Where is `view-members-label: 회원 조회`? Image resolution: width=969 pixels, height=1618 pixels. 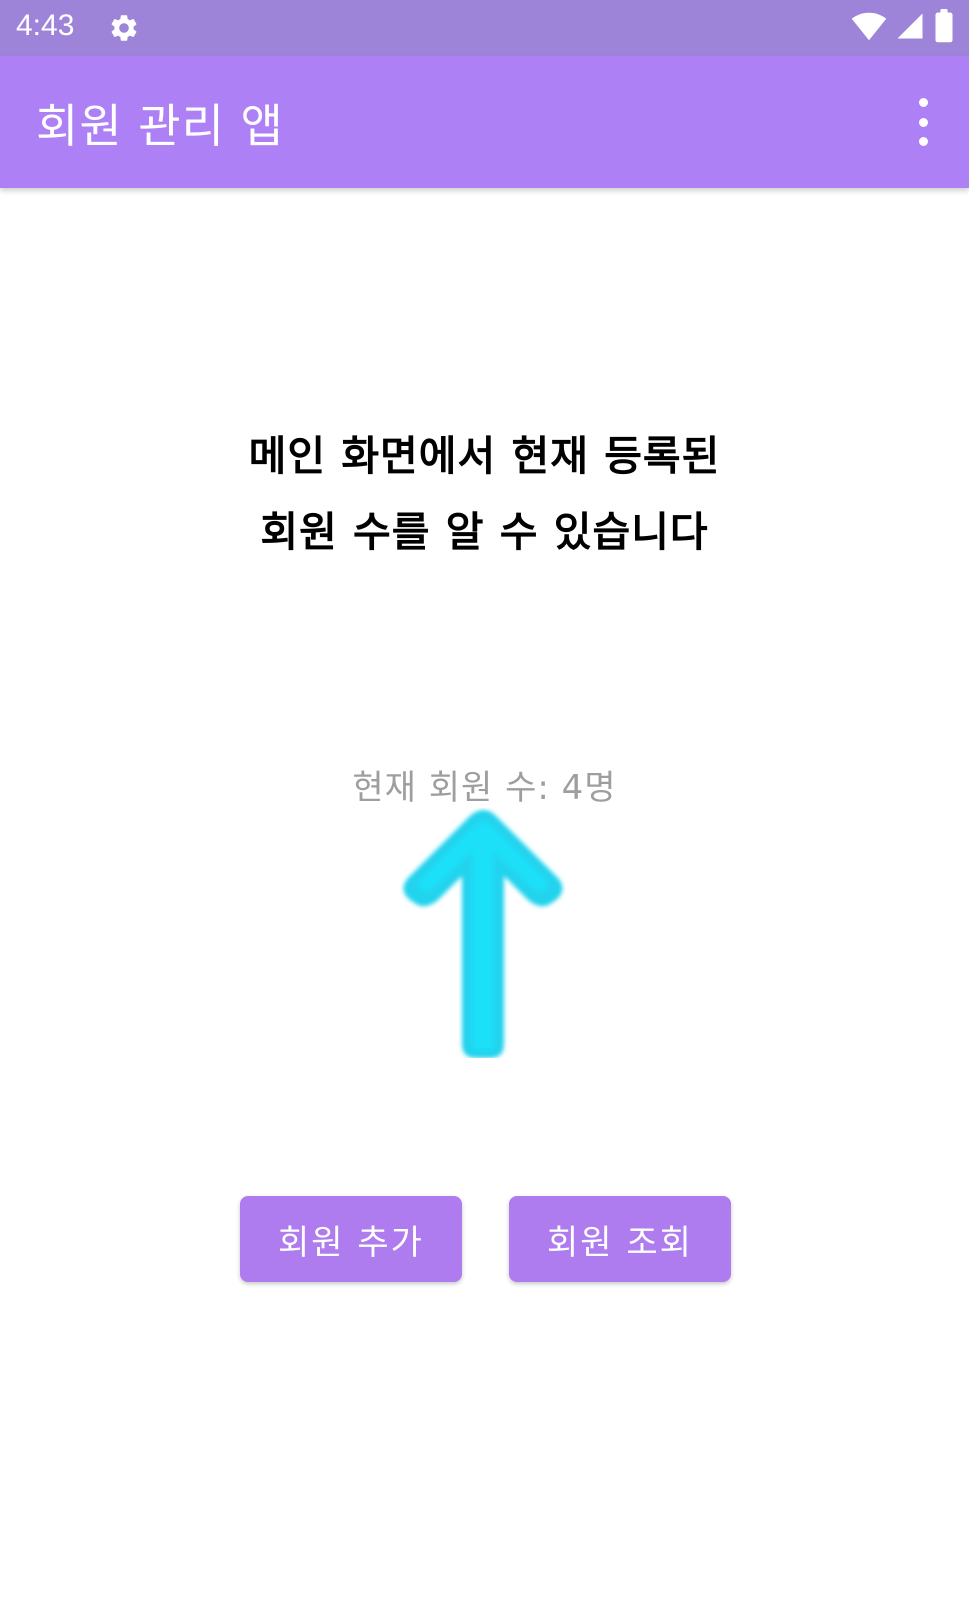
view-members-label: 회원 조회 is located at coordinates (620, 1242).